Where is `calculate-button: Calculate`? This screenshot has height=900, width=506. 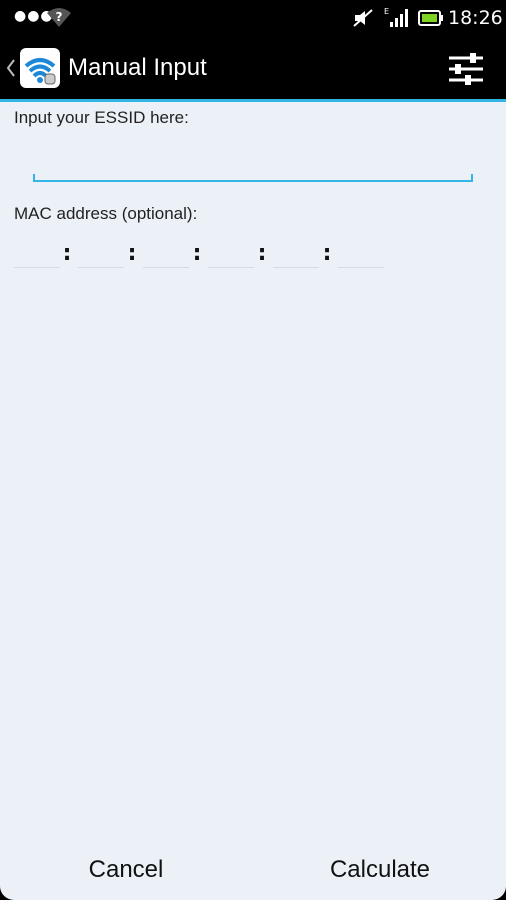 calculate-button: Calculate is located at coordinates (380, 870).